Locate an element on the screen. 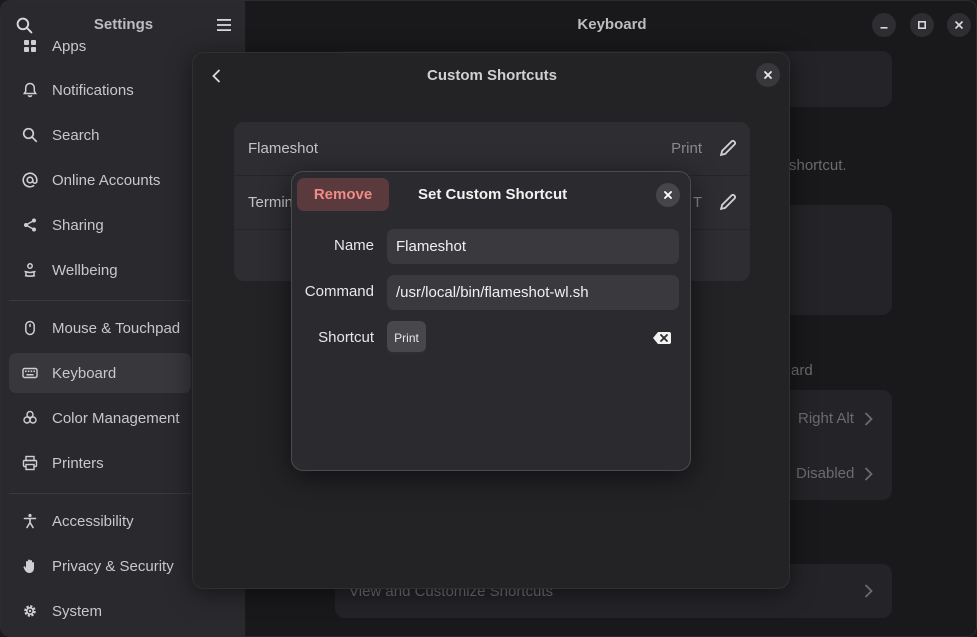  sidebar-item-label: System is located at coordinates (77, 611).